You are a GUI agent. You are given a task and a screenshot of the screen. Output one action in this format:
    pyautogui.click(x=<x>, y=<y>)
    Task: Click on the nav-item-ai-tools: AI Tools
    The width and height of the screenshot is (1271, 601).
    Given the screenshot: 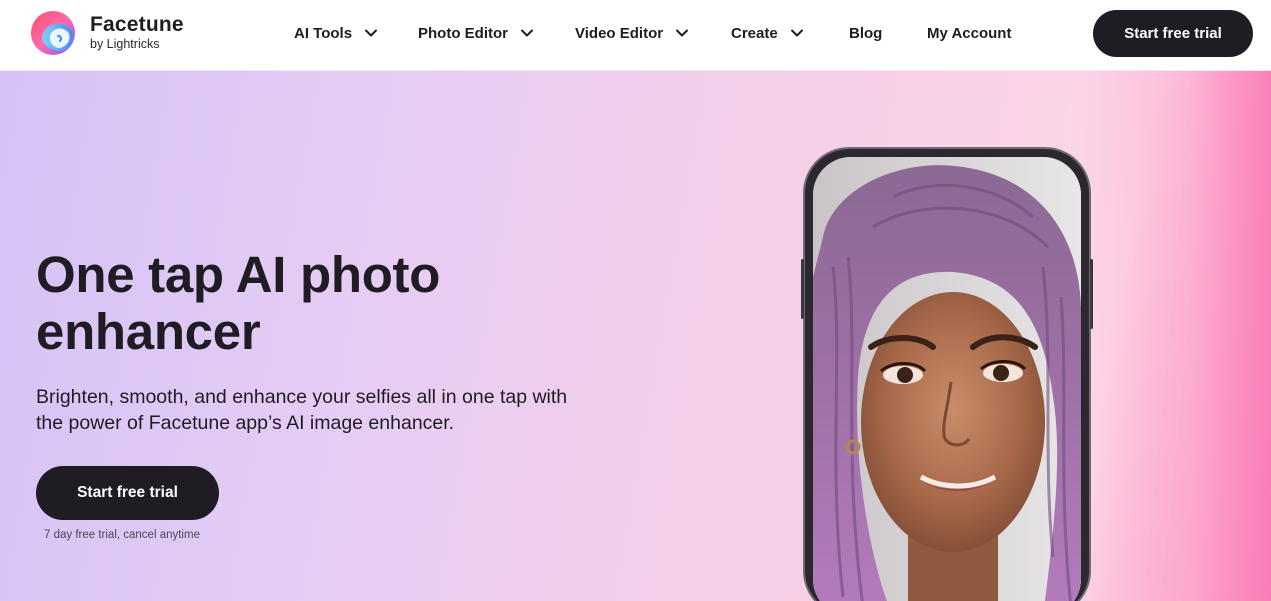 What is the action you would take?
    pyautogui.click(x=336, y=33)
    